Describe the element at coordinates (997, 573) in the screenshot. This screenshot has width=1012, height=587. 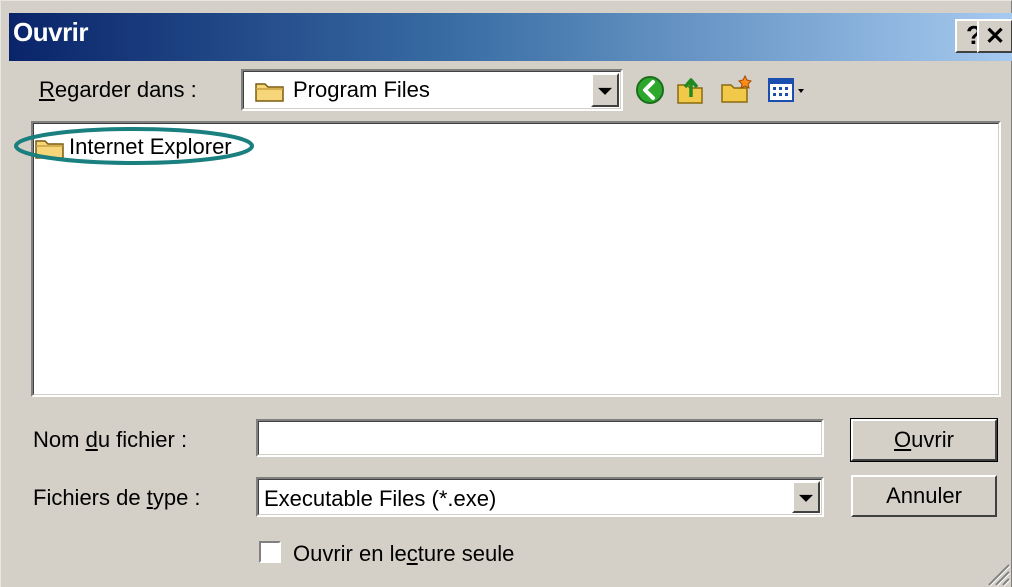
I see `resize-grip-icon` at that location.